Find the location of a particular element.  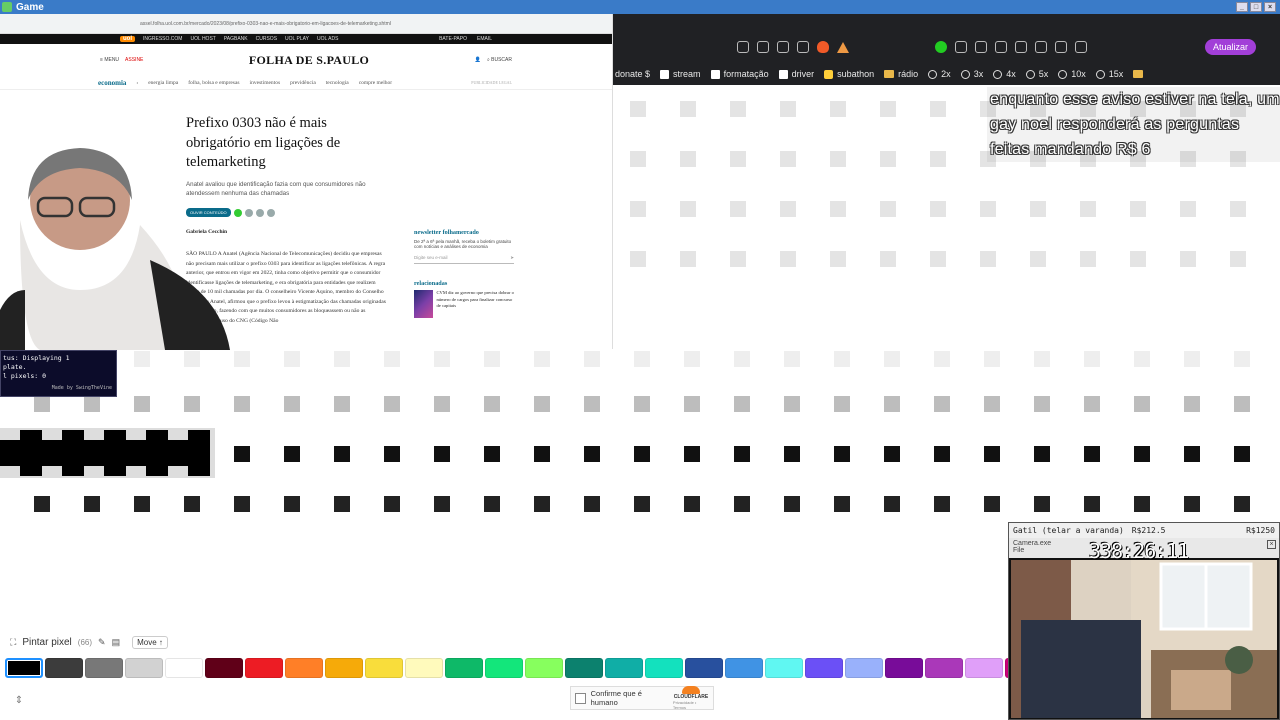

update-button: Atualizar is located at coordinates (1230, 47).